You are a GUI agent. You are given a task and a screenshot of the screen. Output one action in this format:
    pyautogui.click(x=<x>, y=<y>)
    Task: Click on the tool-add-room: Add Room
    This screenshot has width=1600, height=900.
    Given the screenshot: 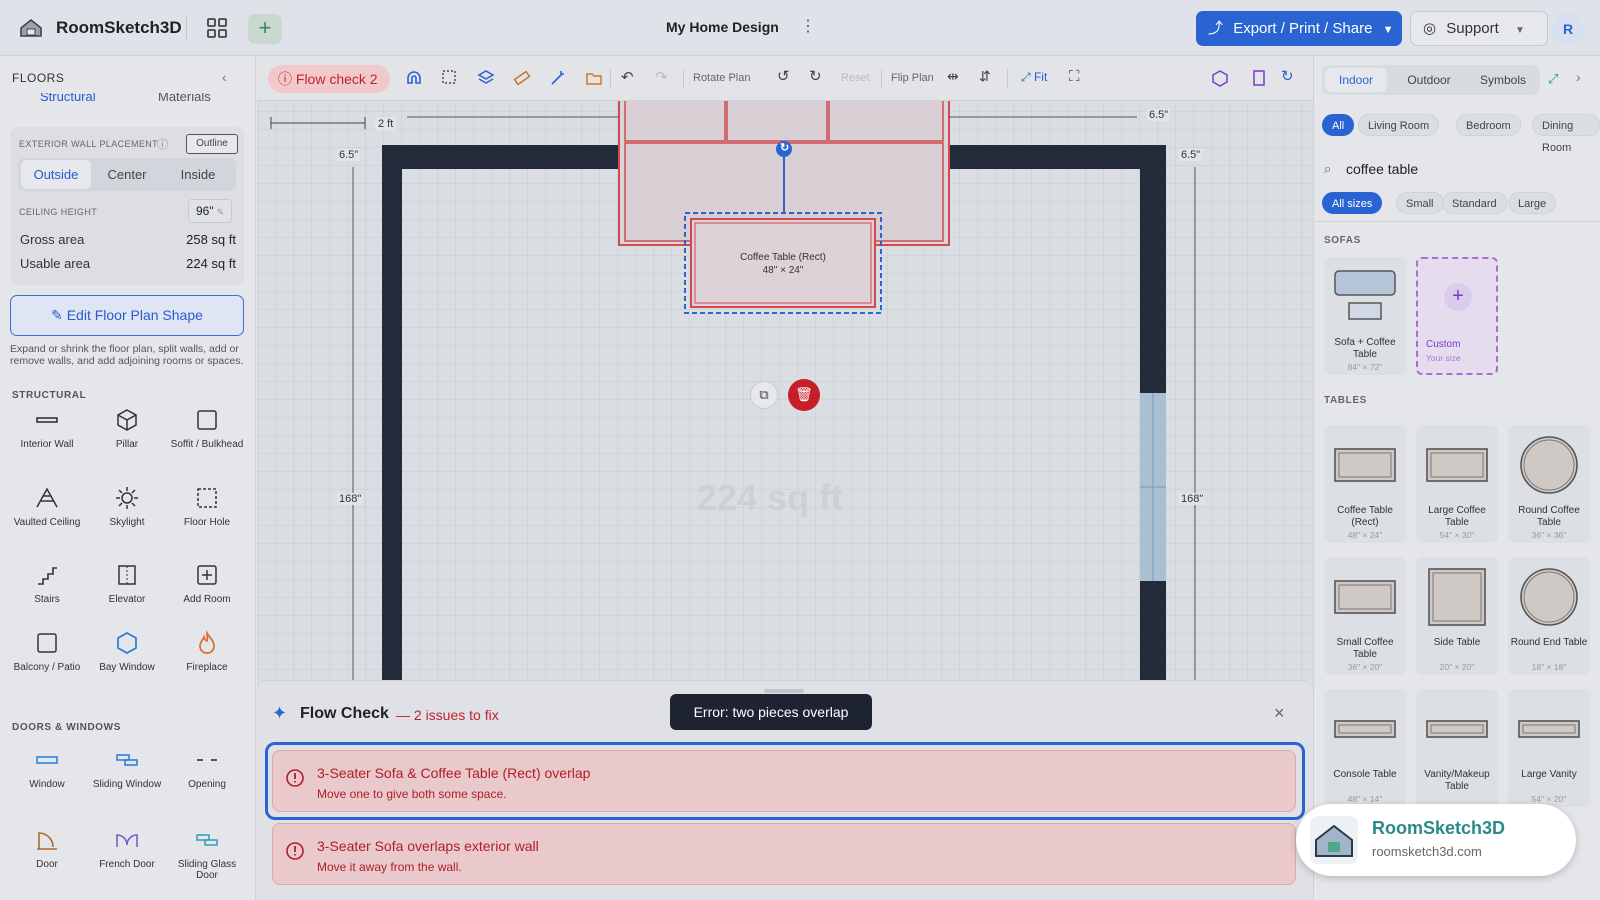 What is the action you would take?
    pyautogui.click(x=207, y=583)
    